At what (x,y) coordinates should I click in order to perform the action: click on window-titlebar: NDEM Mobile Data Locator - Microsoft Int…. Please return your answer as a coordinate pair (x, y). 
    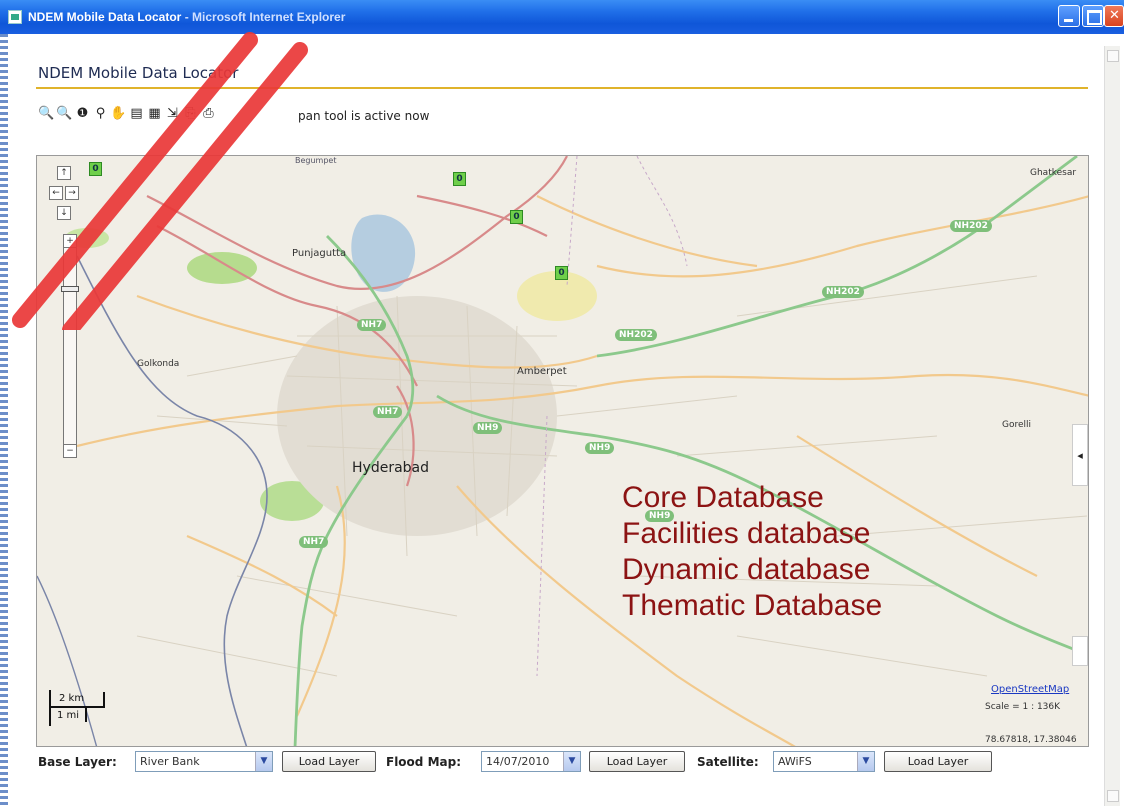
    Looking at the image, I should click on (562, 17).